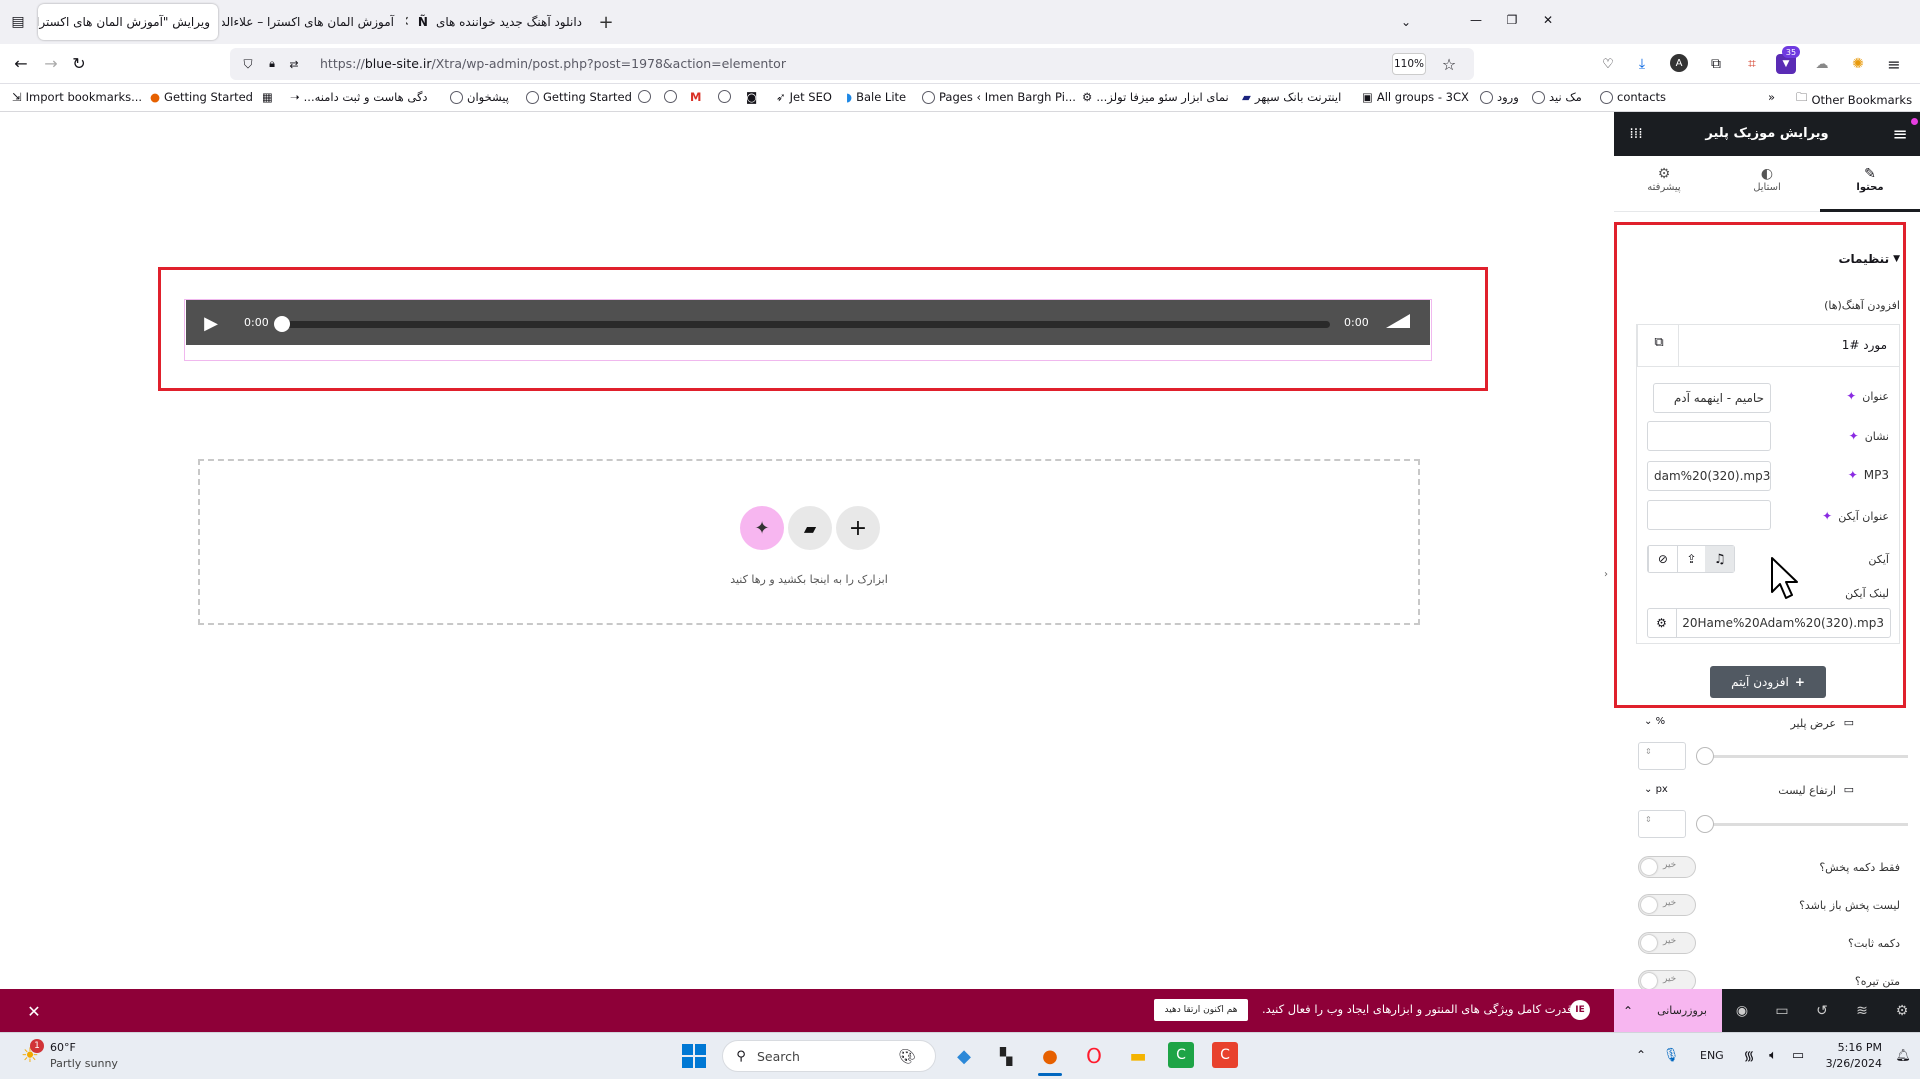 Image resolution: width=1920 pixels, height=1079 pixels. Describe the element at coordinates (21, 63) in the screenshot. I see `back-icon: ←` at that location.